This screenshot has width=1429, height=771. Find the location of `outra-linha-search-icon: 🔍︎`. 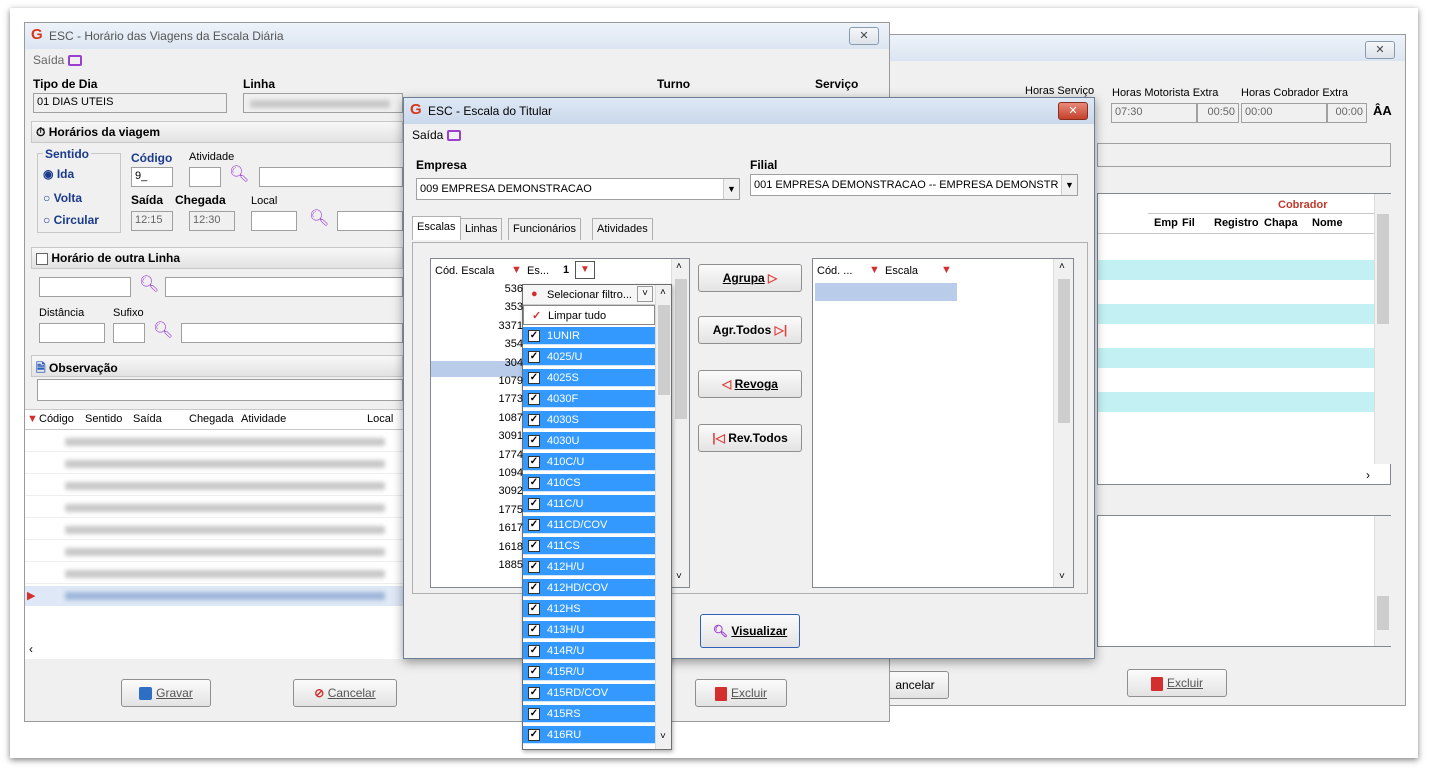

outra-linha-search-icon: 🔍︎ is located at coordinates (149, 285).